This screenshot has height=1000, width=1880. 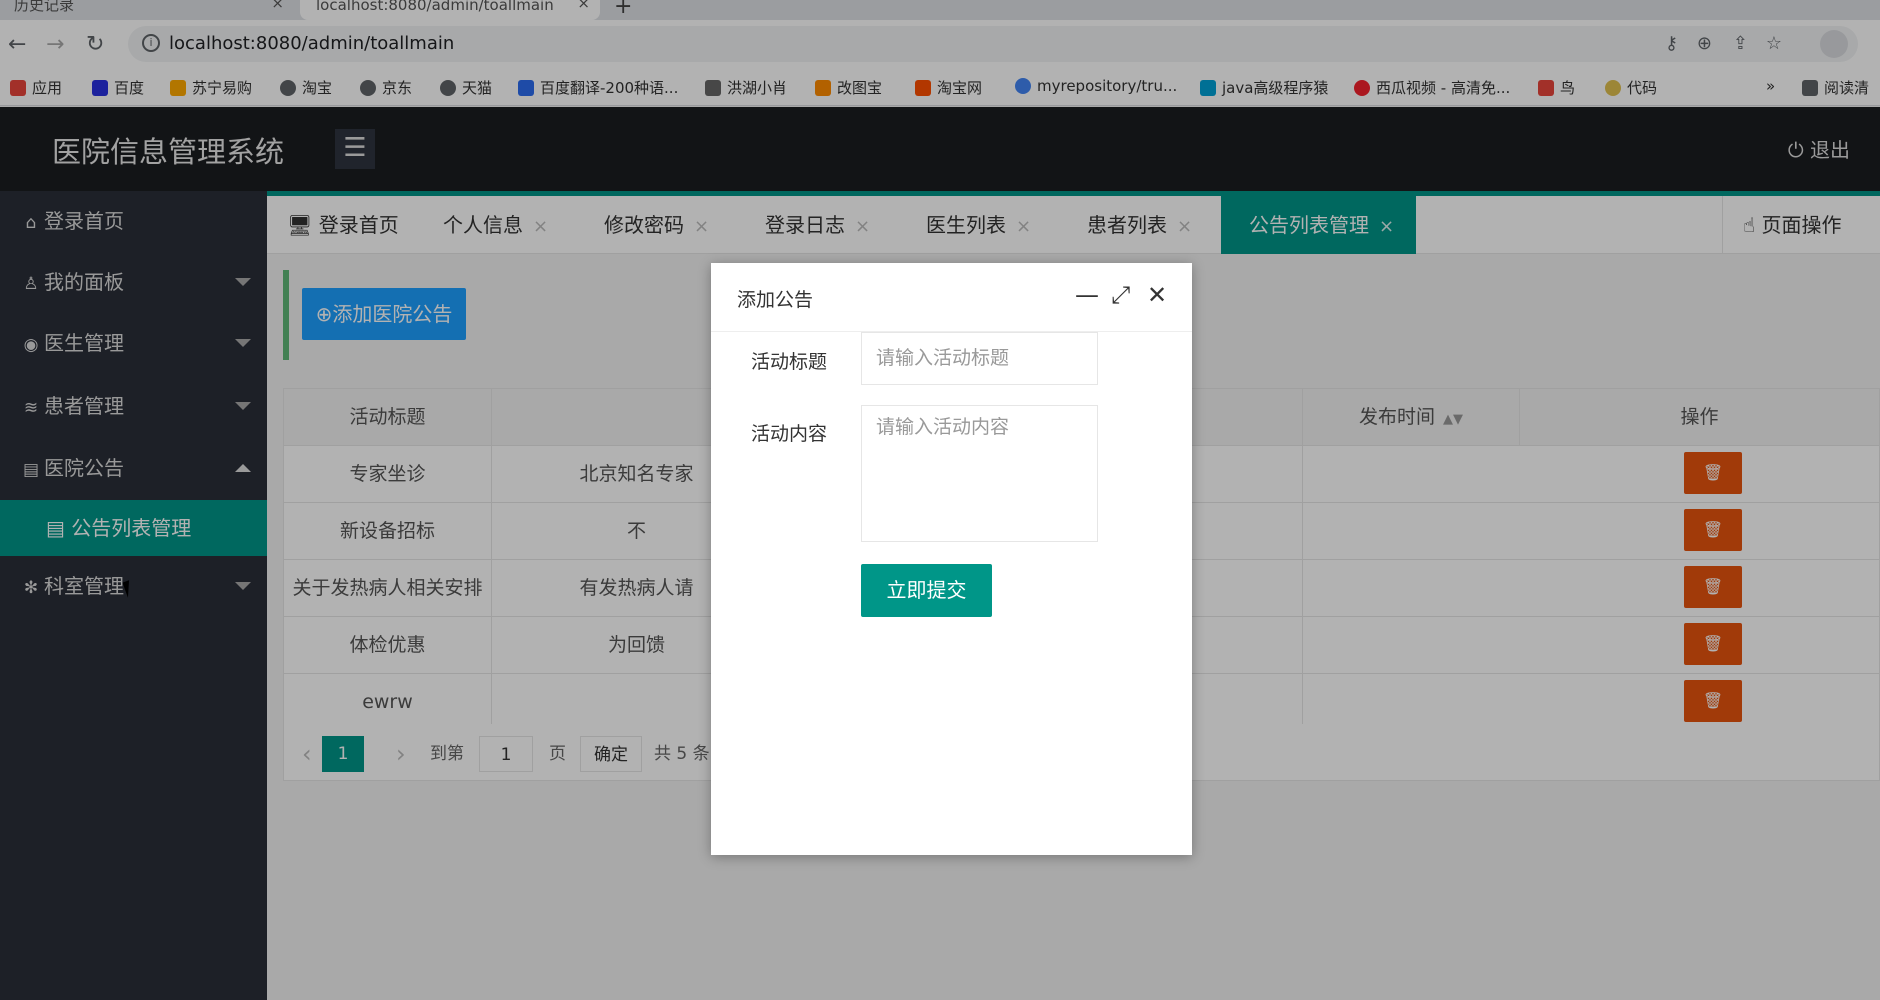 What do you see at coordinates (1120, 295) in the screenshot?
I see `maximize-icon: ⤢` at bounding box center [1120, 295].